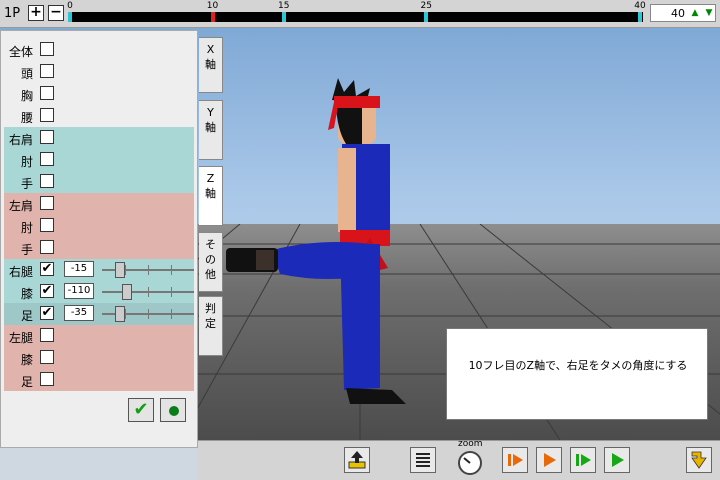 This screenshot has width=720, height=480. I want to click on rewind-icon, so click(515, 460).